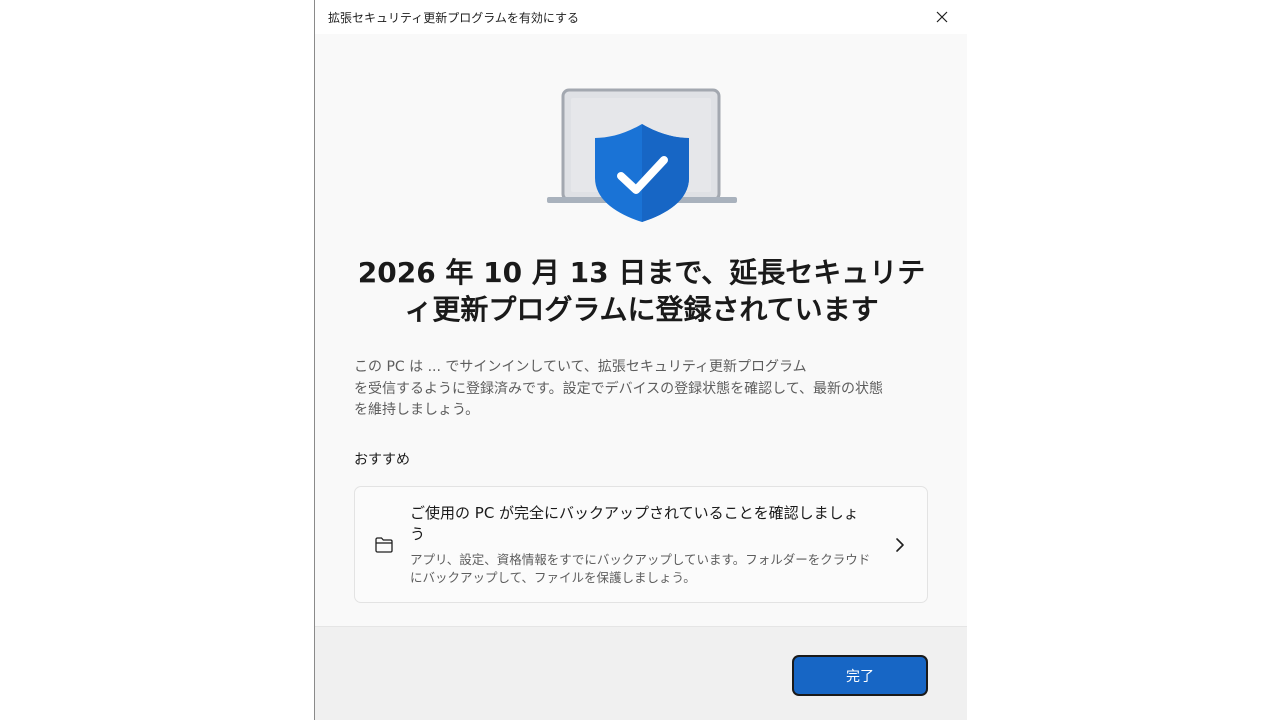  I want to click on title-bar: 拡張セキュリティ更新プログラムを有効にする, so click(641, 17).